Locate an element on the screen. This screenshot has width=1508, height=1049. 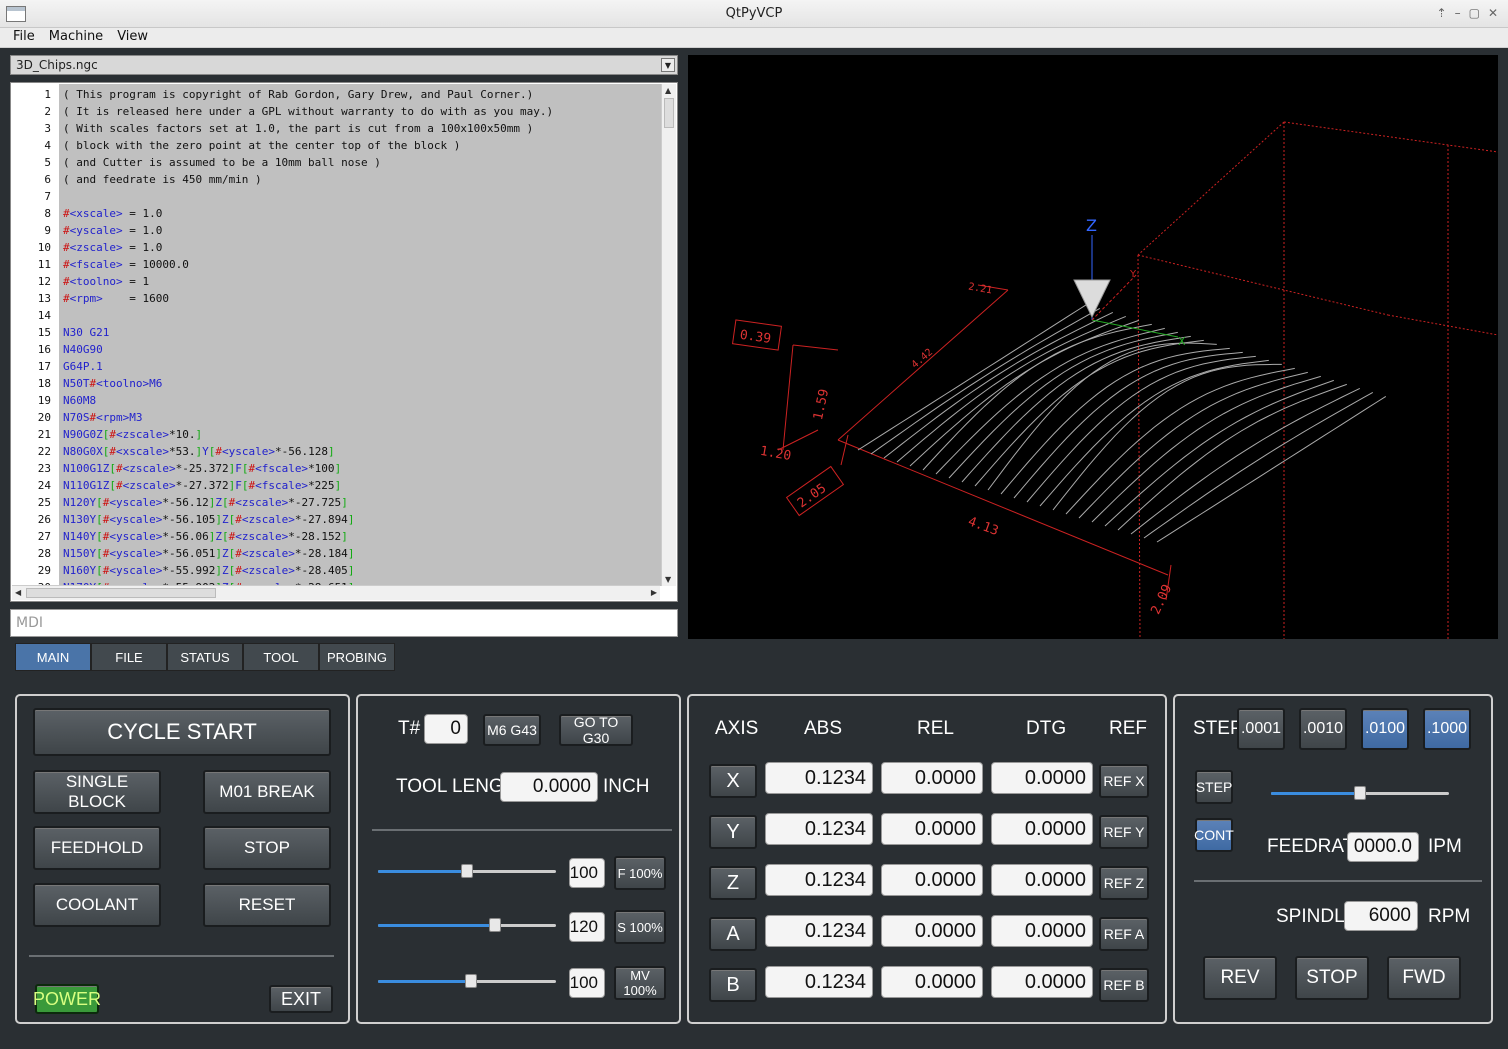
spindle-forward-button: FWD is located at coordinates (1424, 978).